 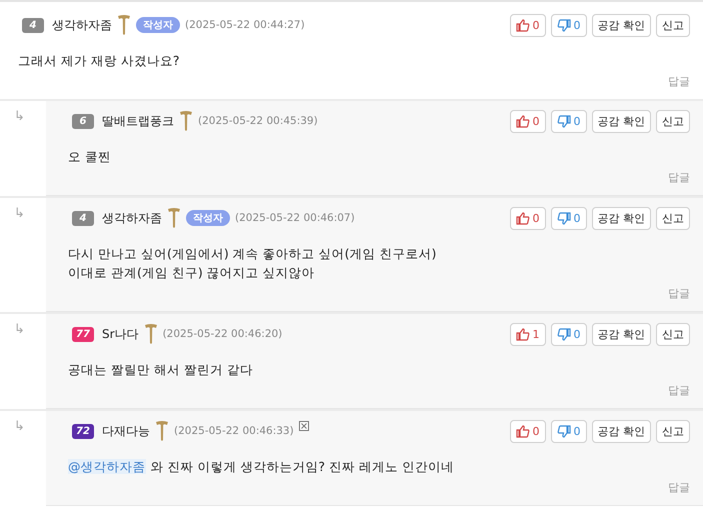 I want to click on timestamp: (2025-05-22 00:46:20), so click(x=222, y=334).